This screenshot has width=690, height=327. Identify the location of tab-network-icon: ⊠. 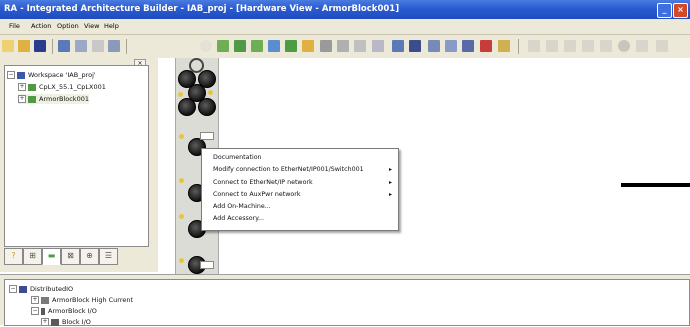
(70, 256).